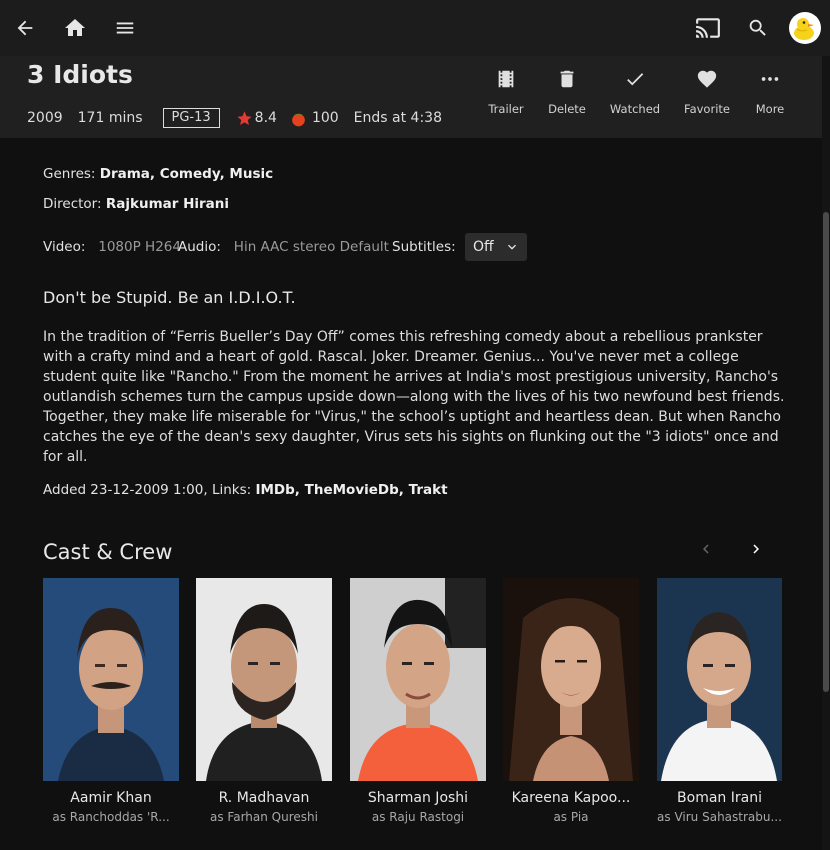 Image resolution: width=830 pixels, height=850 pixels. I want to click on audio-label: Audio:, so click(199, 247).